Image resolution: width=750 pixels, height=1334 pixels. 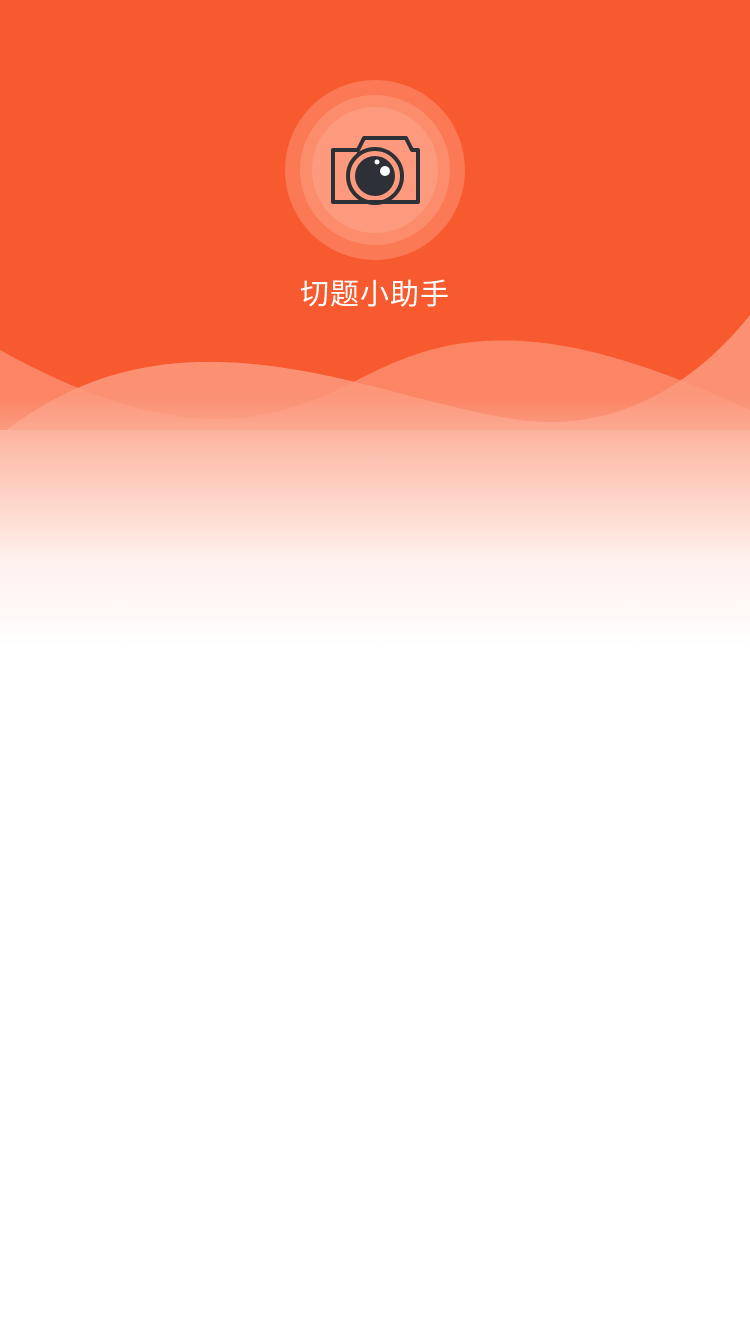 What do you see at coordinates (377, 162) in the screenshot?
I see `lens-highlight-small` at bounding box center [377, 162].